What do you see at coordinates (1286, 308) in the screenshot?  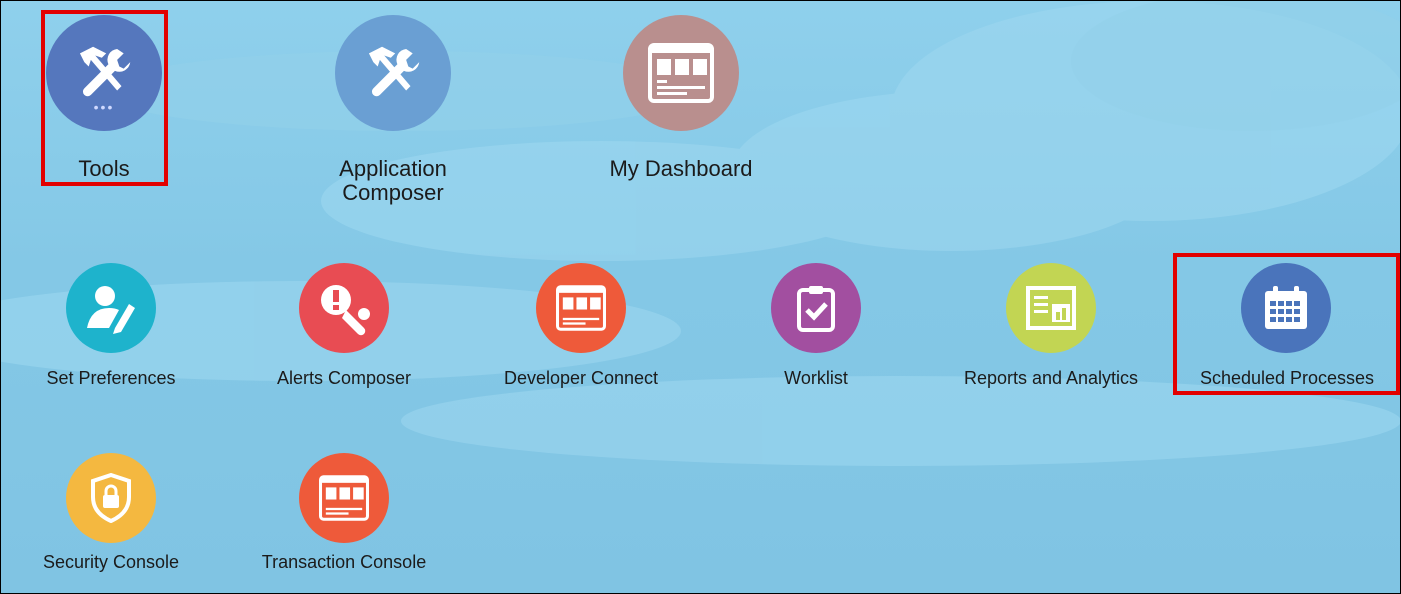 I see `calendar-icon` at bounding box center [1286, 308].